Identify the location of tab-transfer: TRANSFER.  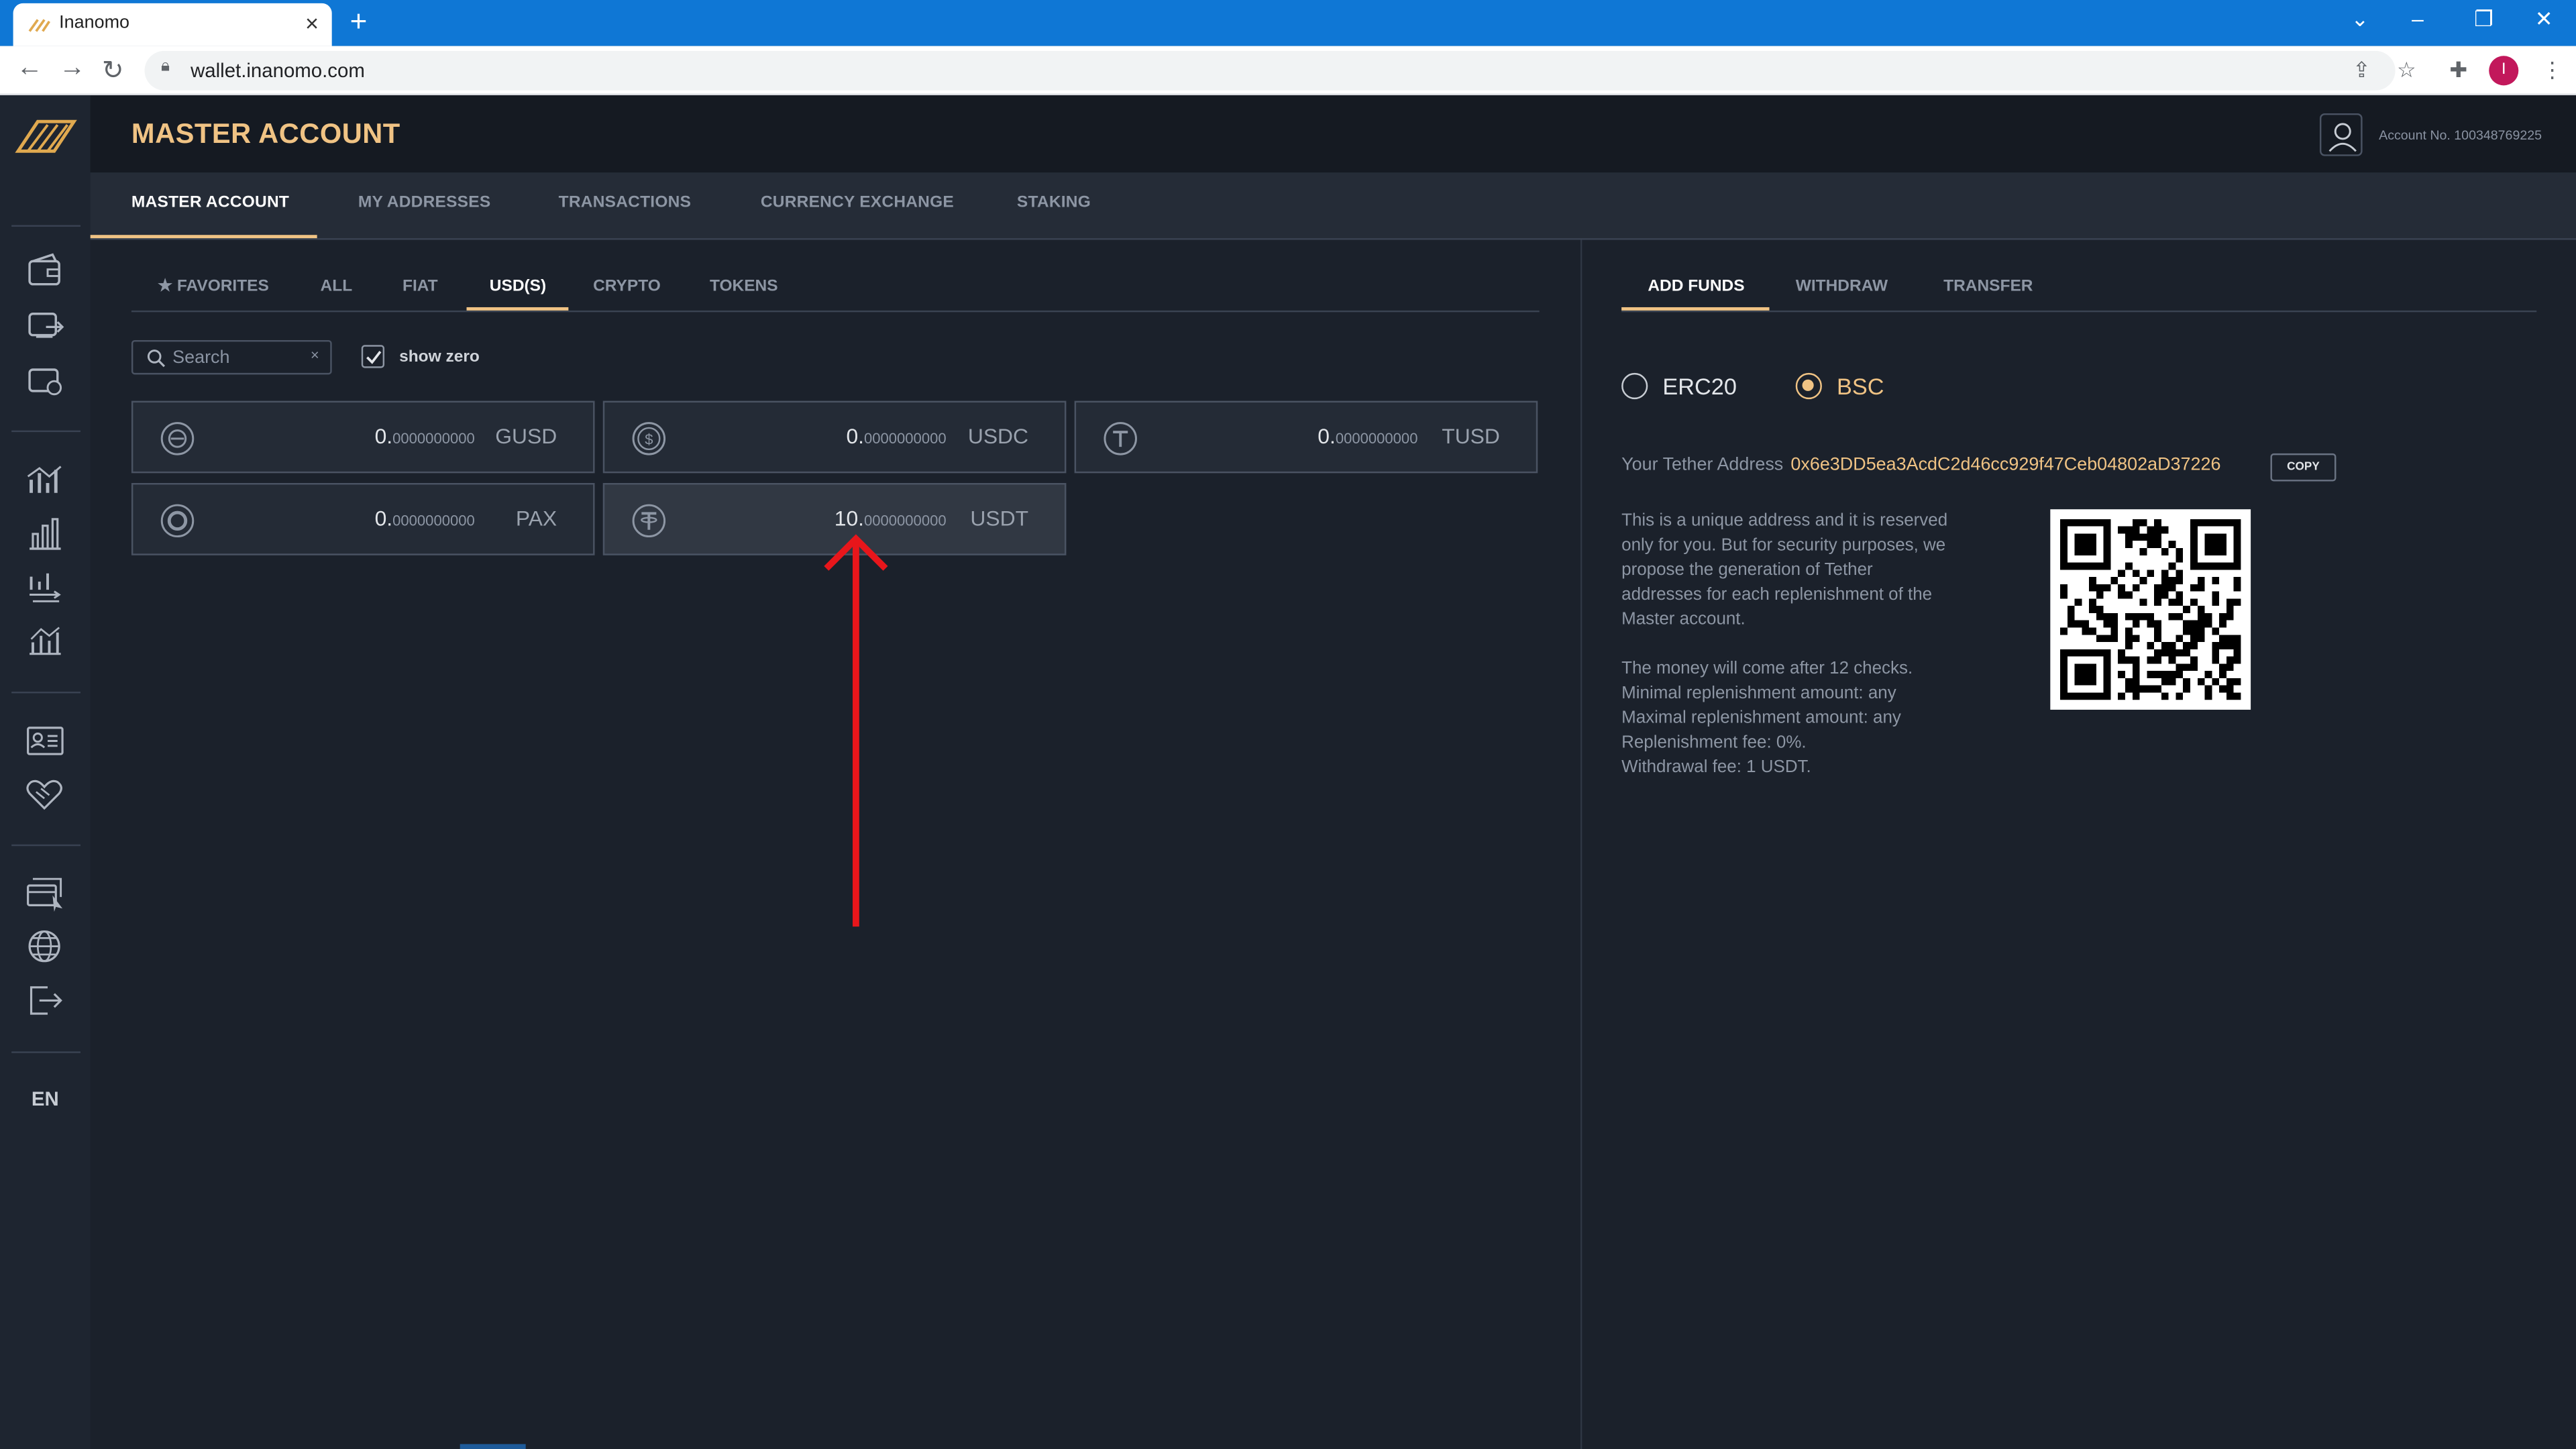
(1988, 287).